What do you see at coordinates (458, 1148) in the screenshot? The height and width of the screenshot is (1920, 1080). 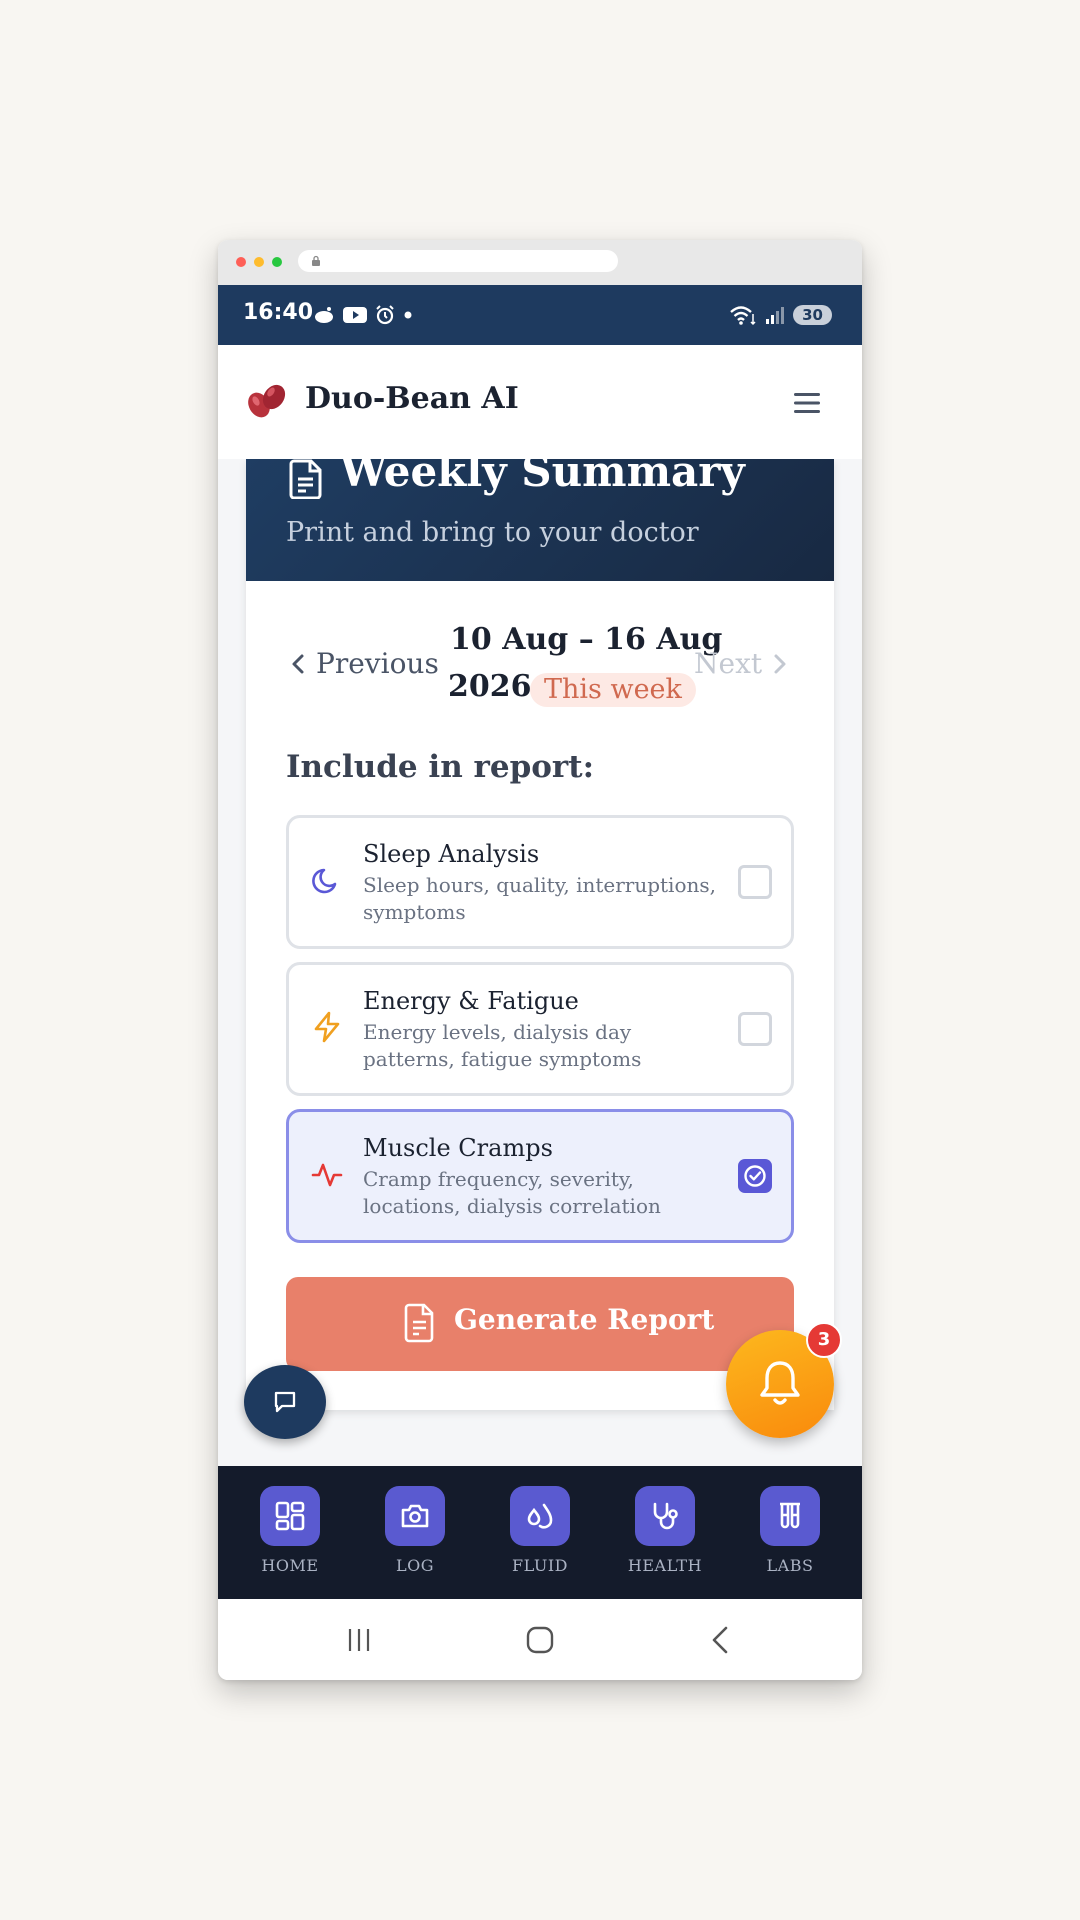 I see `option-title: Muscle Cramps` at bounding box center [458, 1148].